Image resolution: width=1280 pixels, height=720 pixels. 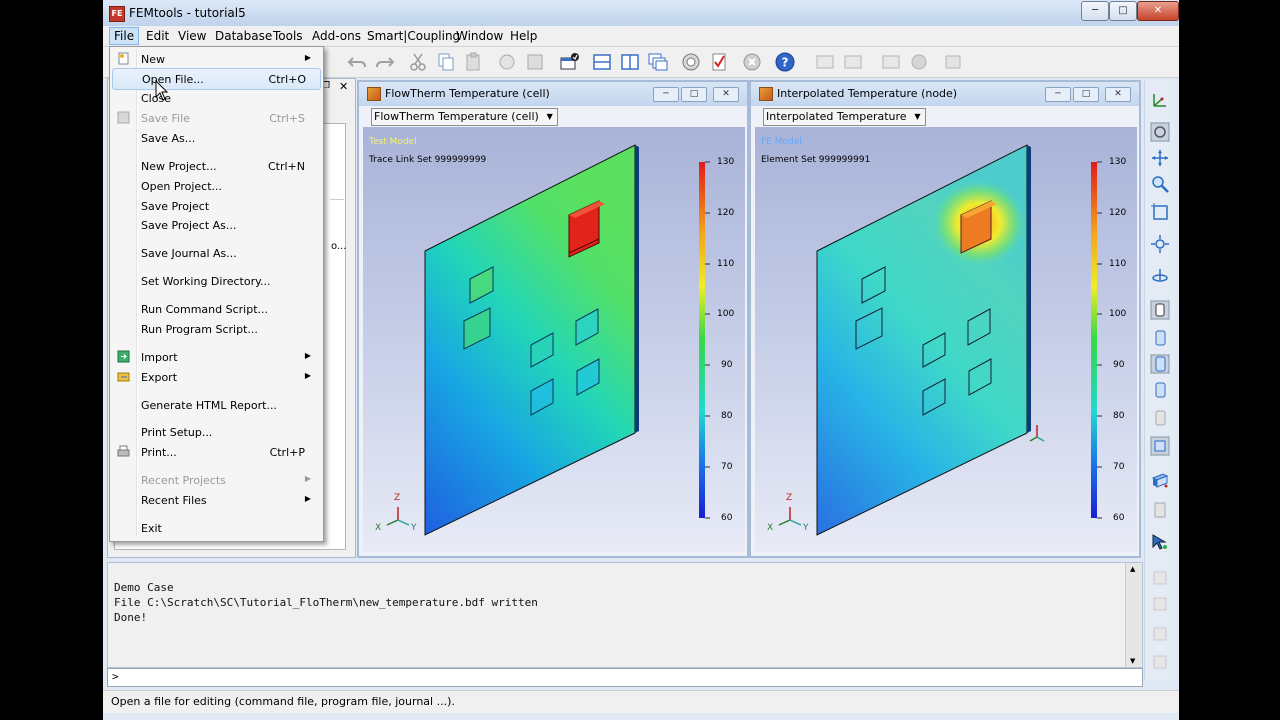 What do you see at coordinates (215, 166) in the screenshot?
I see `menu-item-new-project: New Project... Ctrl+N` at bounding box center [215, 166].